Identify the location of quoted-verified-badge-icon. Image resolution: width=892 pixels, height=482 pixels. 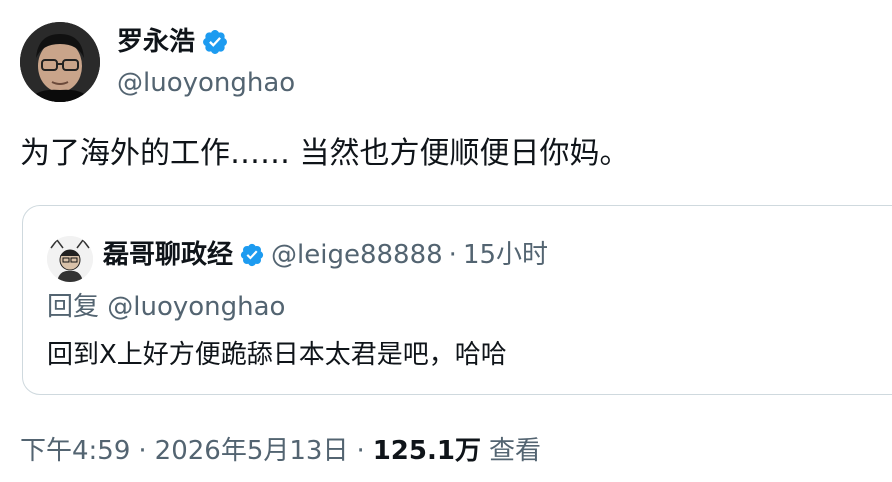
(252, 255).